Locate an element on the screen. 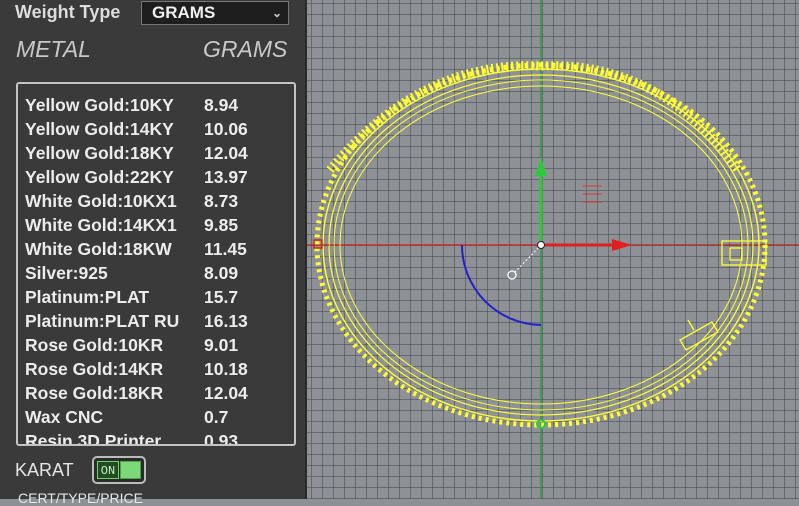 This screenshot has width=799, height=506. karat-toggle: ON is located at coordinates (119, 470).